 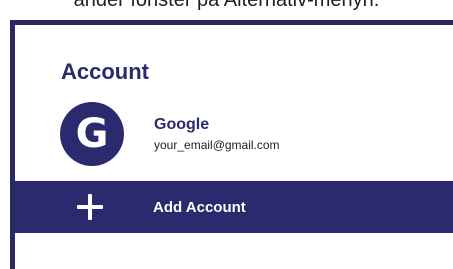 I want to click on account-row-google: G Google your_email@gmail.com, so click(x=170, y=134).